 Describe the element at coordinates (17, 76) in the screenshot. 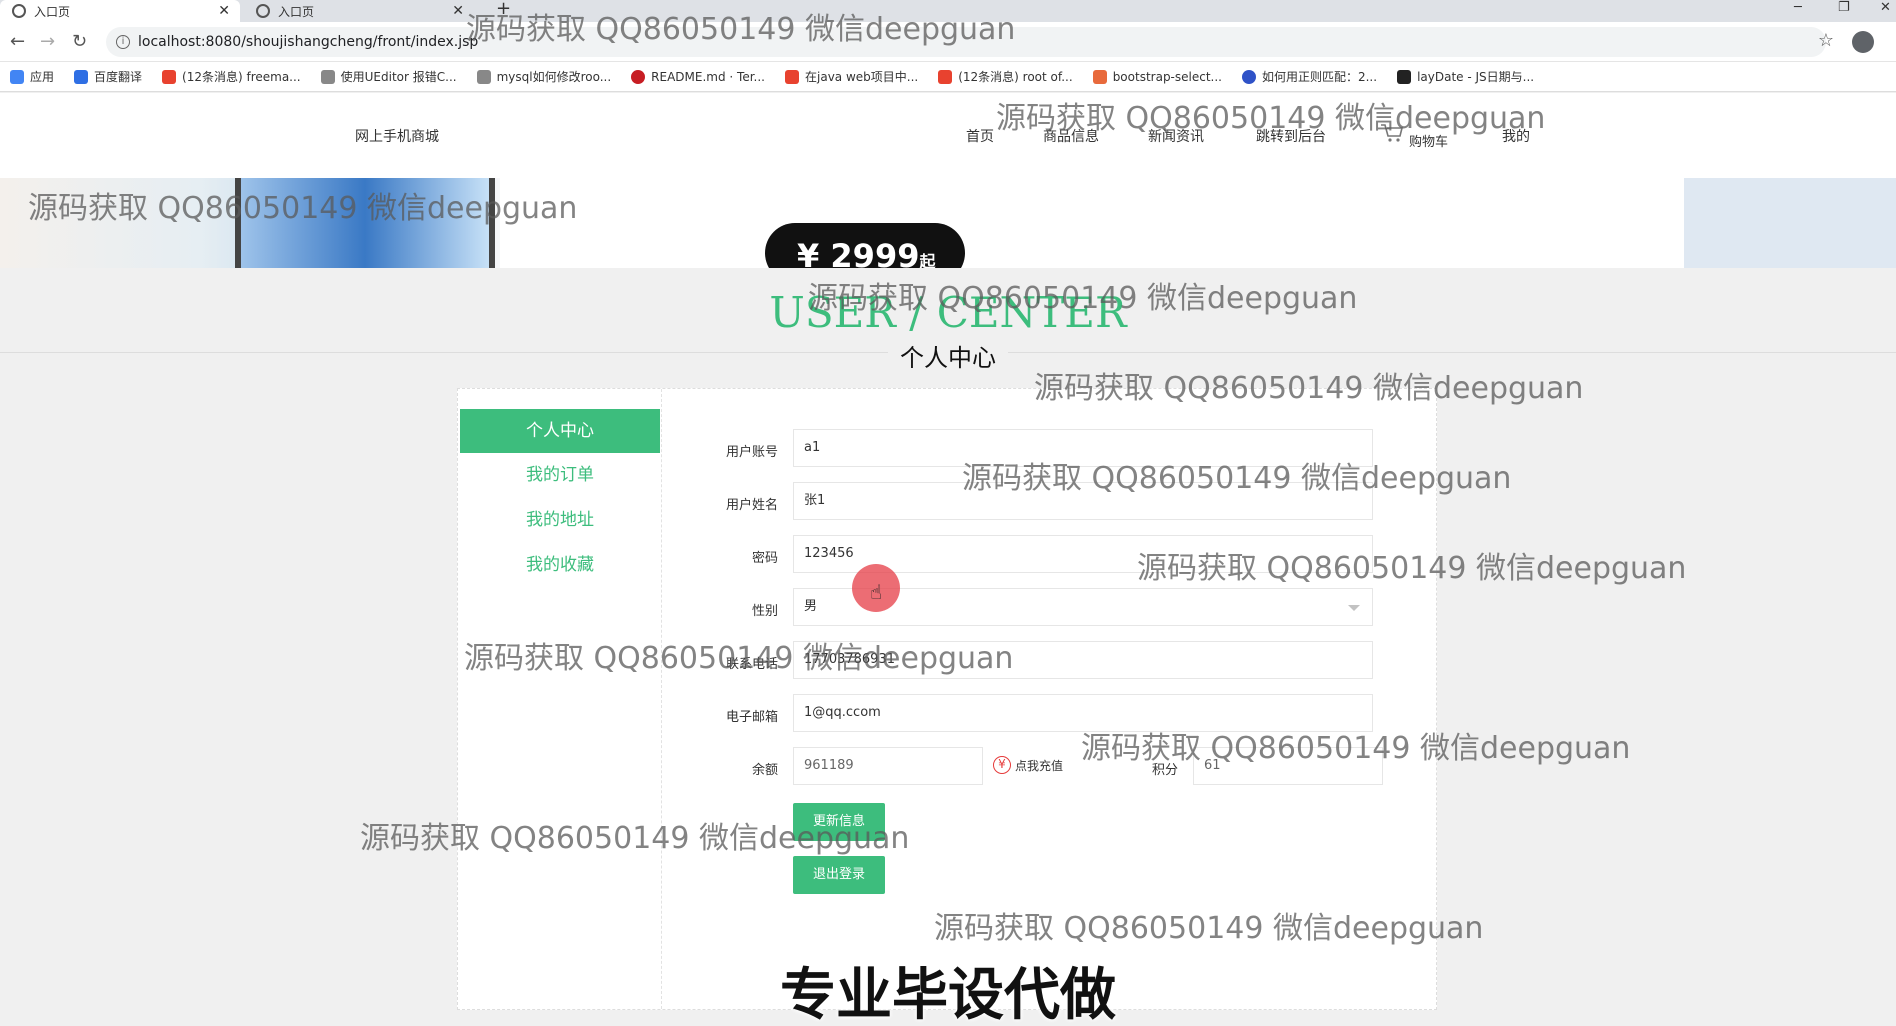

I see `apps-grid-icon` at that location.